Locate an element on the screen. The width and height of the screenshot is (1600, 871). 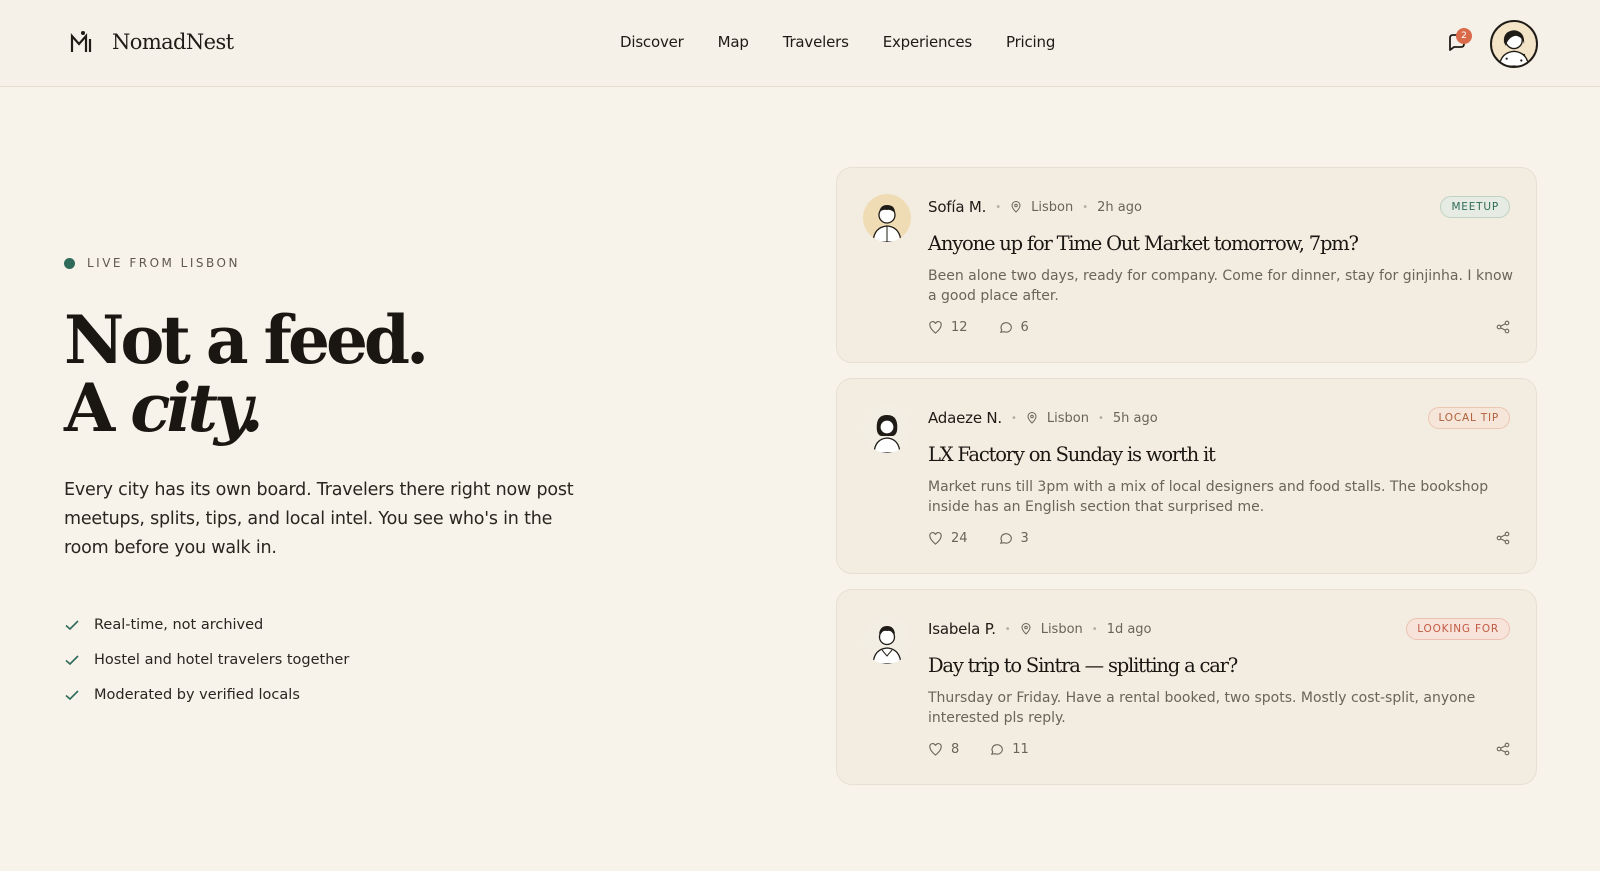
author-name: Isabela P. is located at coordinates (962, 629).